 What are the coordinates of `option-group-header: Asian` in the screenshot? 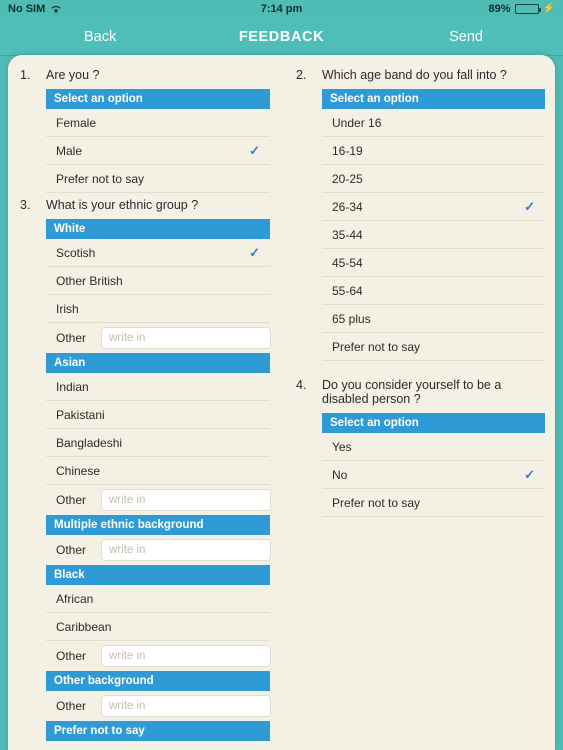 It's located at (158, 363).